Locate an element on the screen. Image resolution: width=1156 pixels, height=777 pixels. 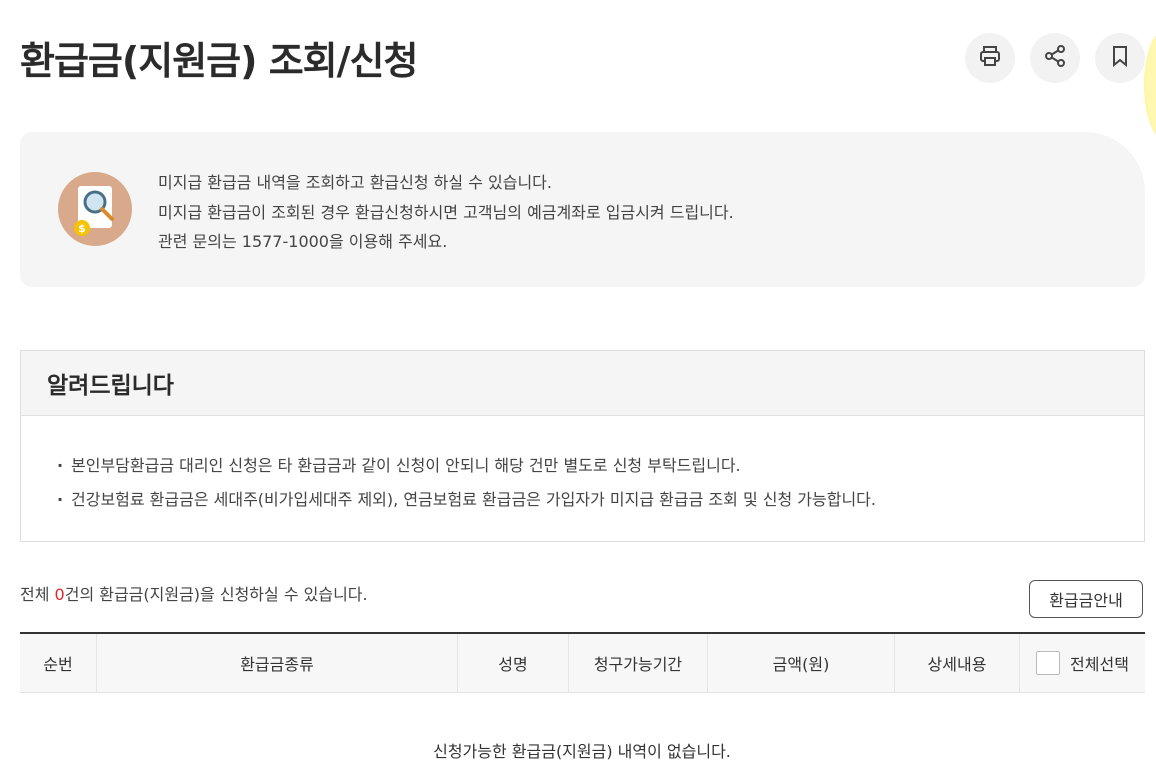
refund-guide-button: 환급금안내 is located at coordinates (1086, 599).